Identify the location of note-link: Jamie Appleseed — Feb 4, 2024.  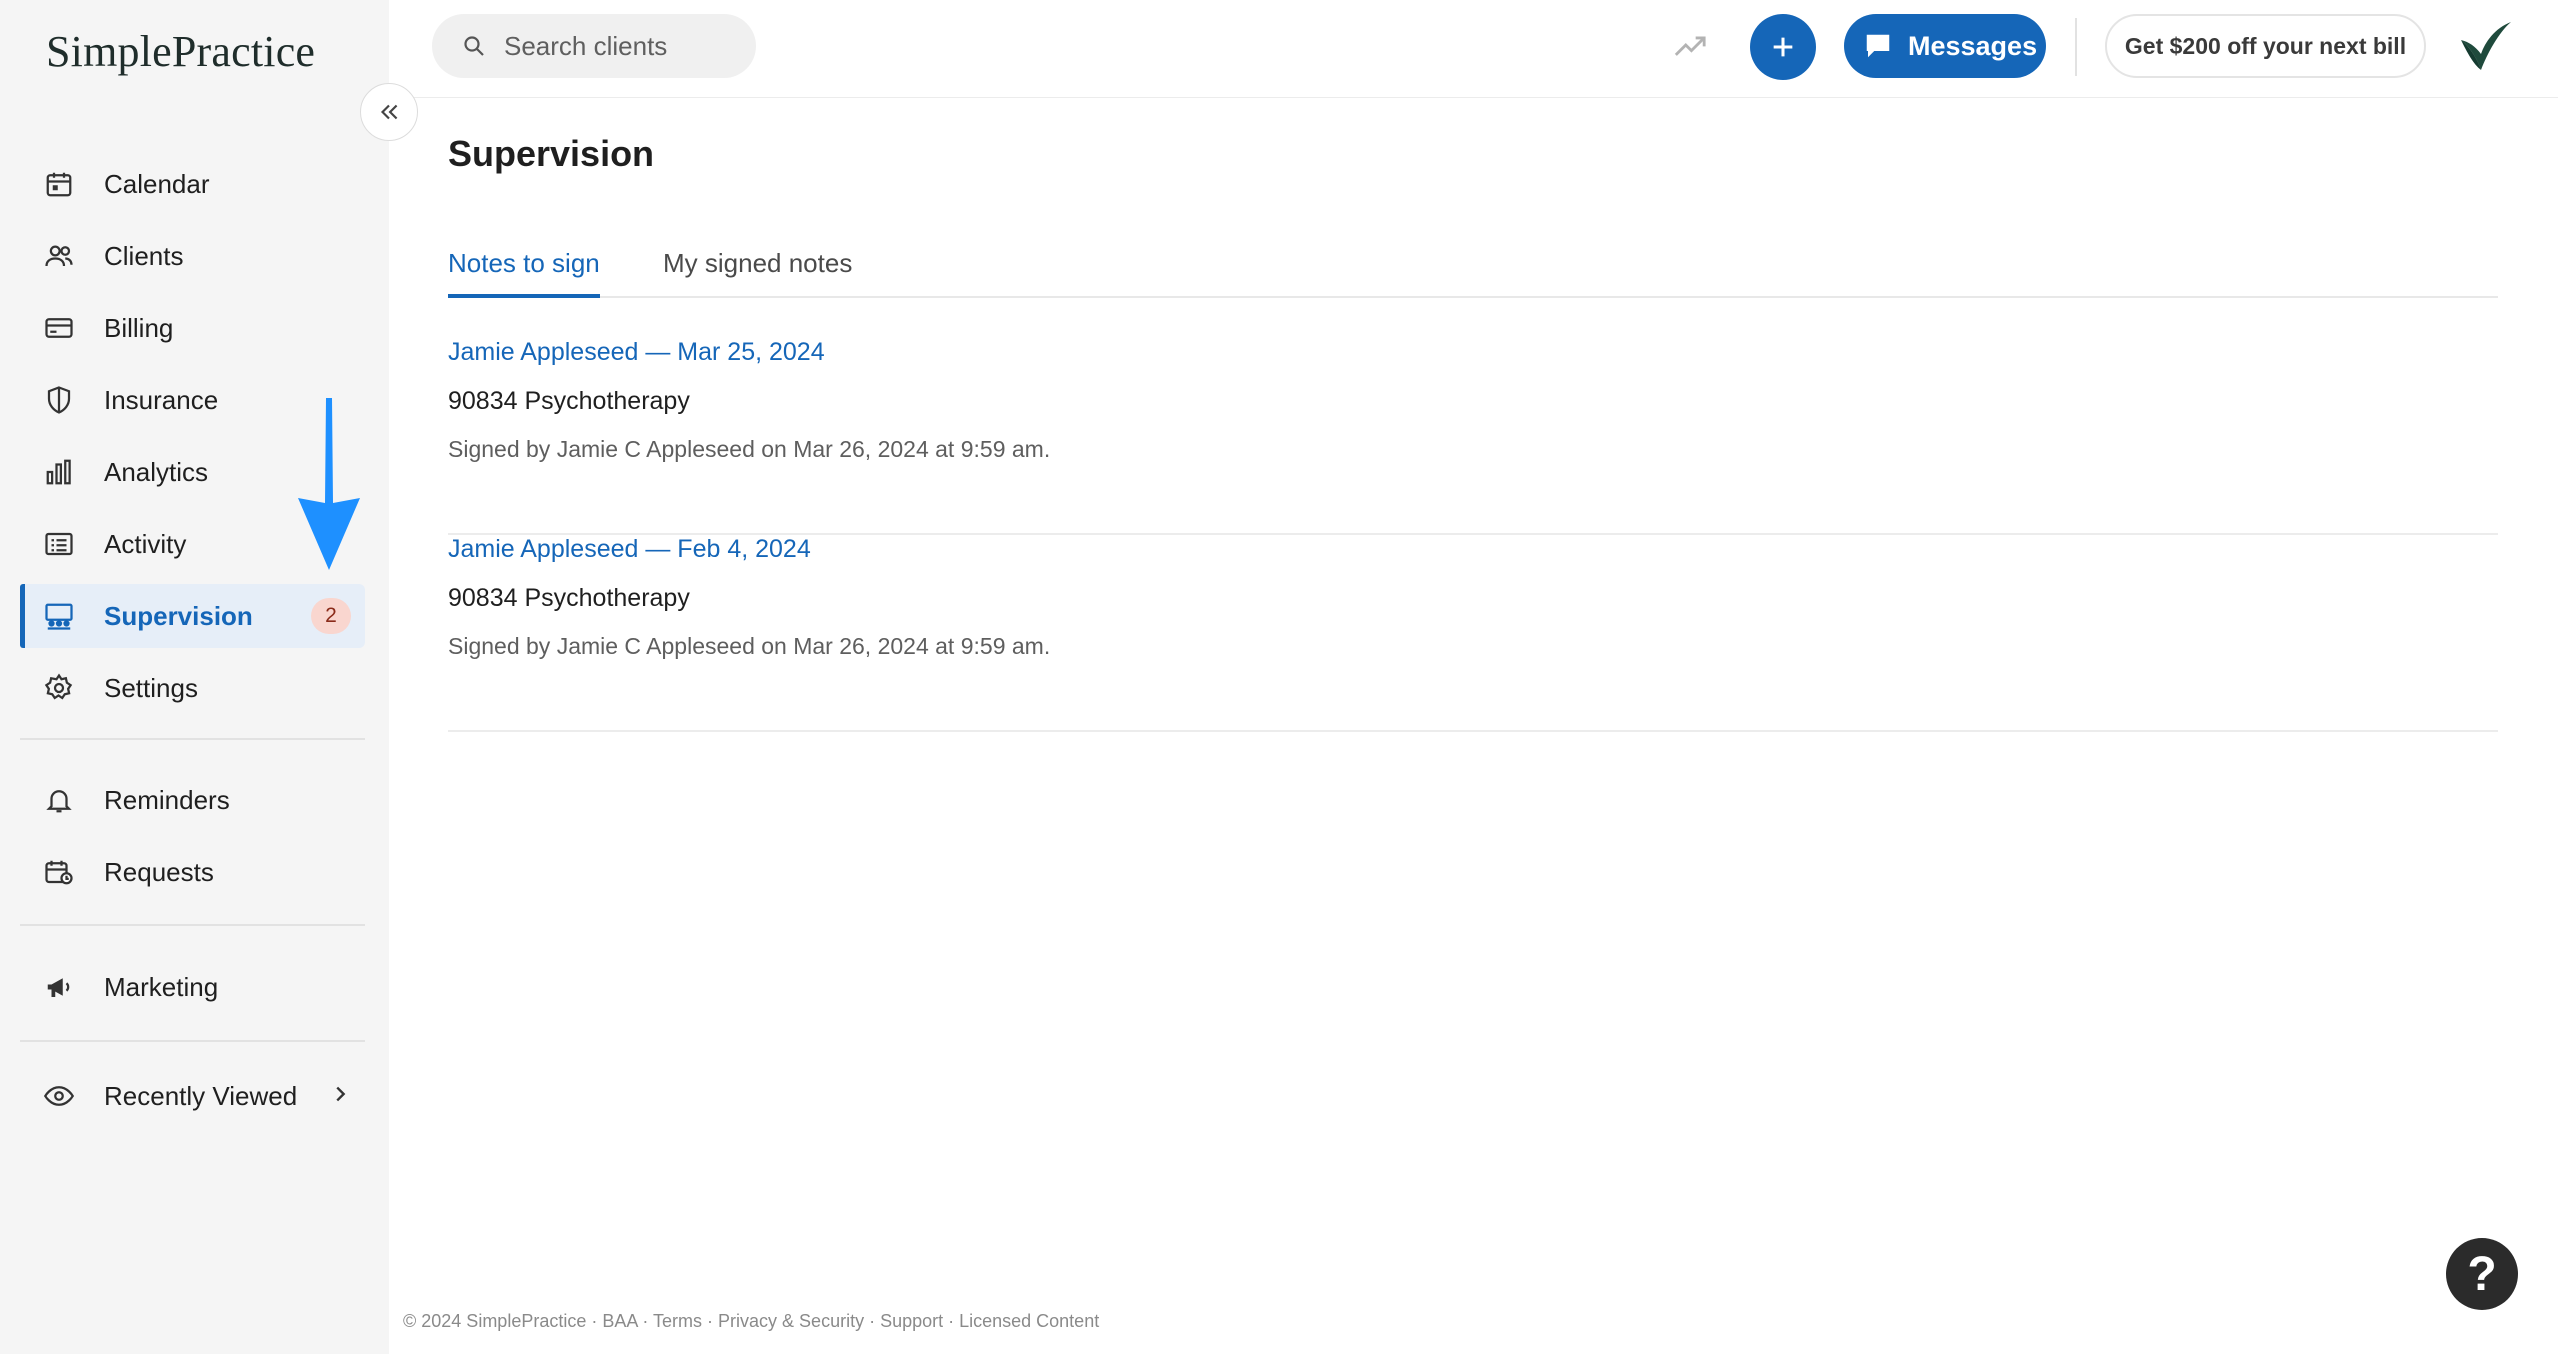
(629, 549).